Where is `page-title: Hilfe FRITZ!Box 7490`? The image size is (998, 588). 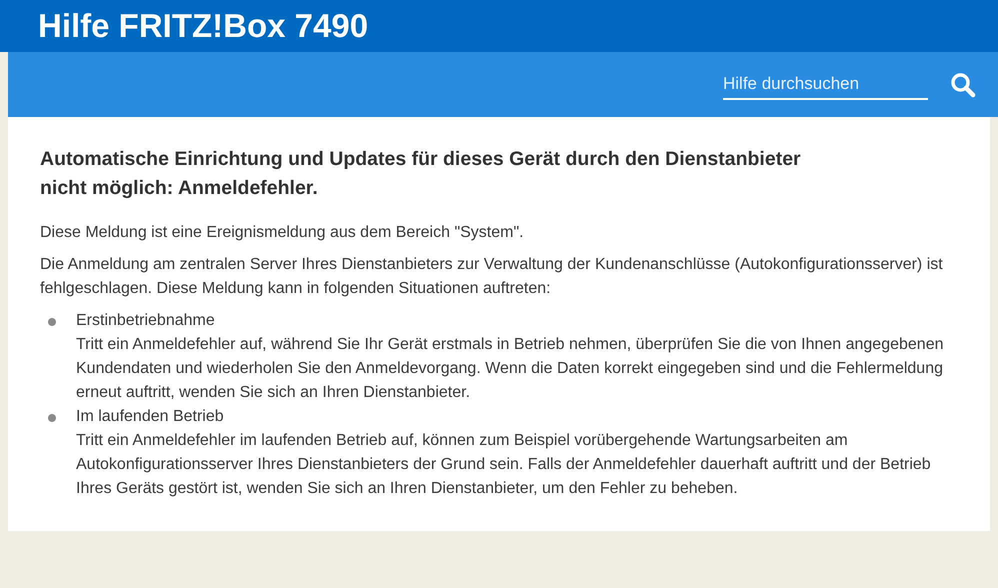
page-title: Hilfe FRITZ!Box 7490 is located at coordinates (204, 26).